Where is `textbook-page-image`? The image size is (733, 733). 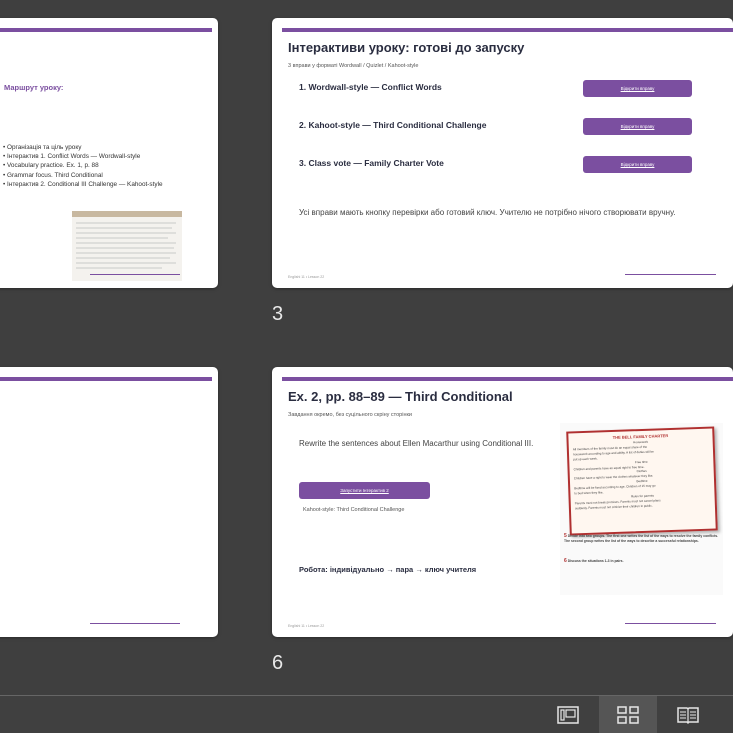 textbook-page-image is located at coordinates (127, 246).